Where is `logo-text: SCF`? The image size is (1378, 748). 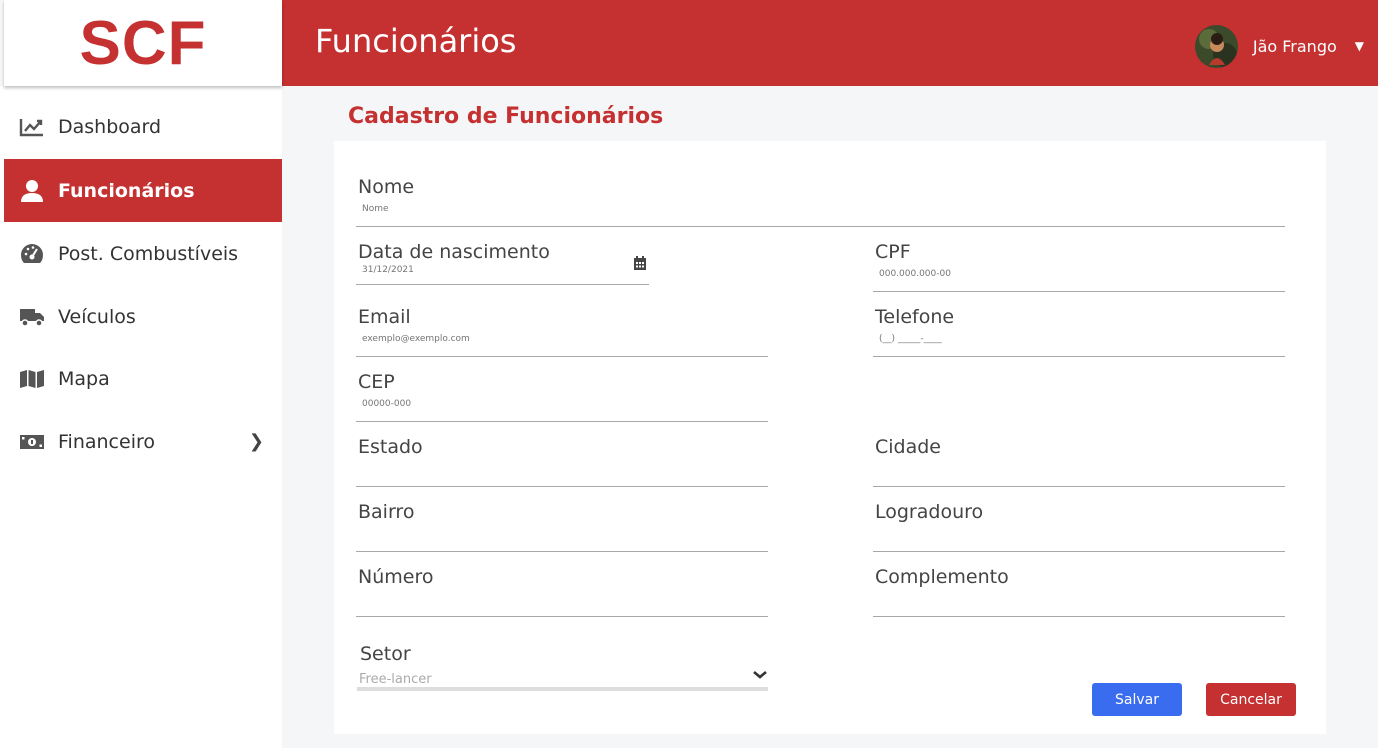
logo-text: SCF is located at coordinates (143, 43).